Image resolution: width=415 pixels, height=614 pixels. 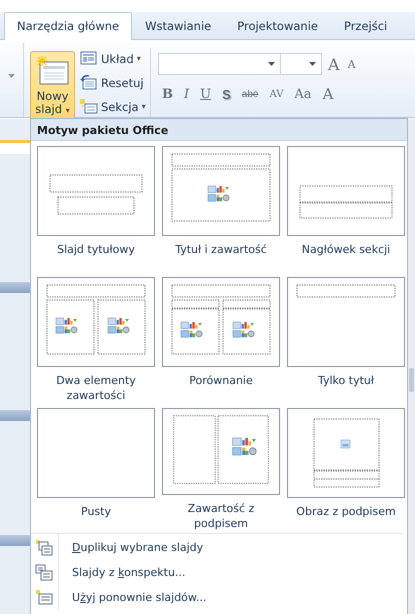 What do you see at coordinates (328, 94) in the screenshot?
I see `color-button: A` at bounding box center [328, 94].